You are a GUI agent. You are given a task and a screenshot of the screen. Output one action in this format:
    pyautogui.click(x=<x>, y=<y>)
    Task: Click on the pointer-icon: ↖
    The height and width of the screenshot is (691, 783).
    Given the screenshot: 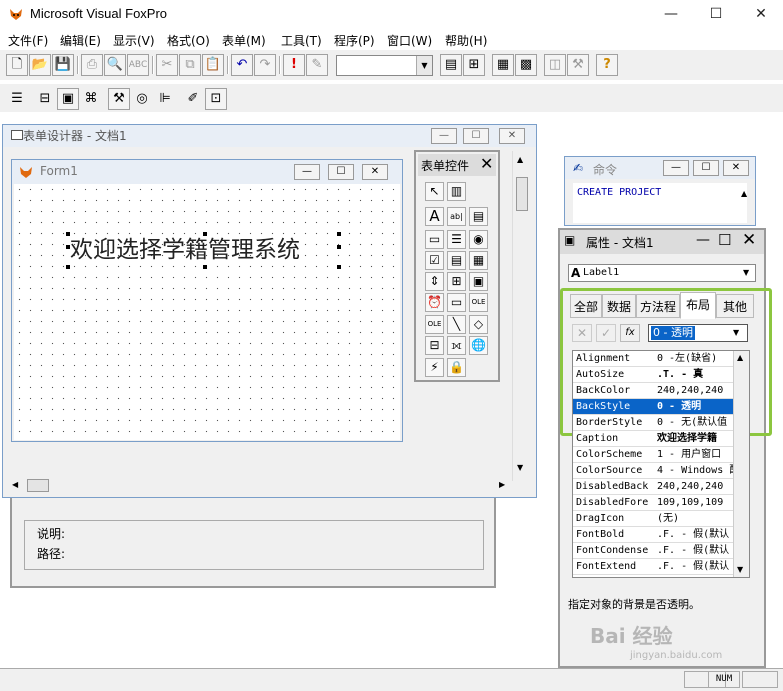 What is the action you would take?
    pyautogui.click(x=434, y=191)
    